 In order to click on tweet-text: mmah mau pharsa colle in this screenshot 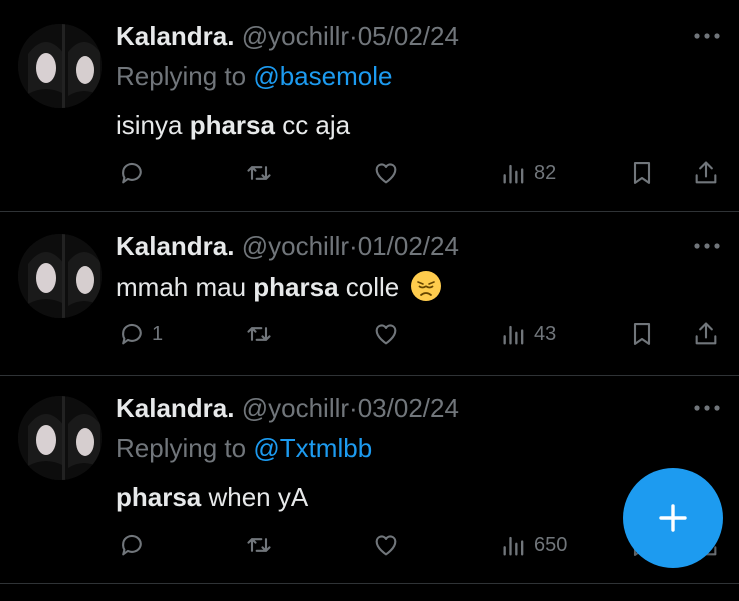, I will do `click(279, 287)`.